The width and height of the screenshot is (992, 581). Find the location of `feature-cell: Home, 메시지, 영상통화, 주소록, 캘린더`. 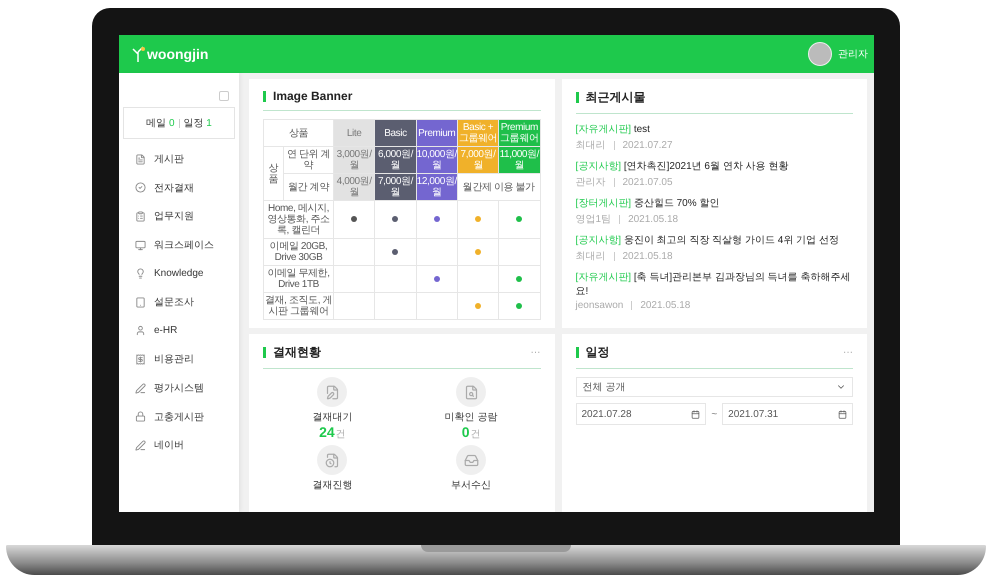

feature-cell: Home, 메시지, 영상통화, 주소록, 캘린더 is located at coordinates (299, 219).